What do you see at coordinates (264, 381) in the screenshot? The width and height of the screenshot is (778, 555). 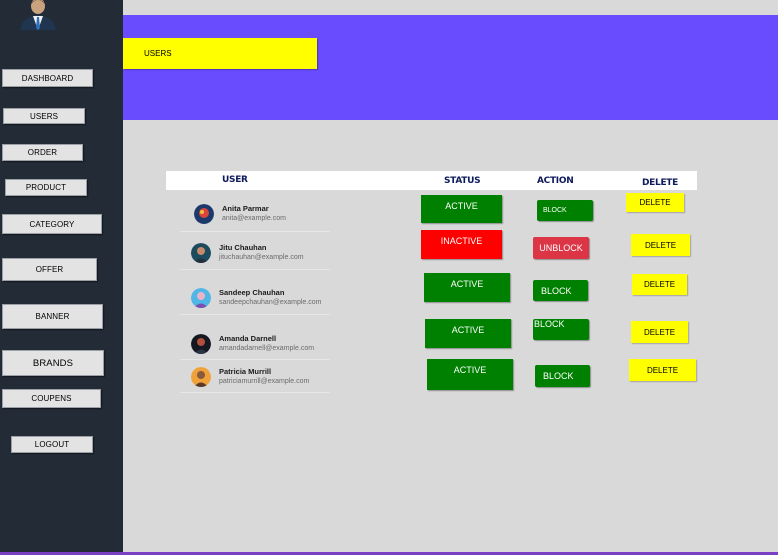 I see `user-email: patriciamurrill@example.com` at bounding box center [264, 381].